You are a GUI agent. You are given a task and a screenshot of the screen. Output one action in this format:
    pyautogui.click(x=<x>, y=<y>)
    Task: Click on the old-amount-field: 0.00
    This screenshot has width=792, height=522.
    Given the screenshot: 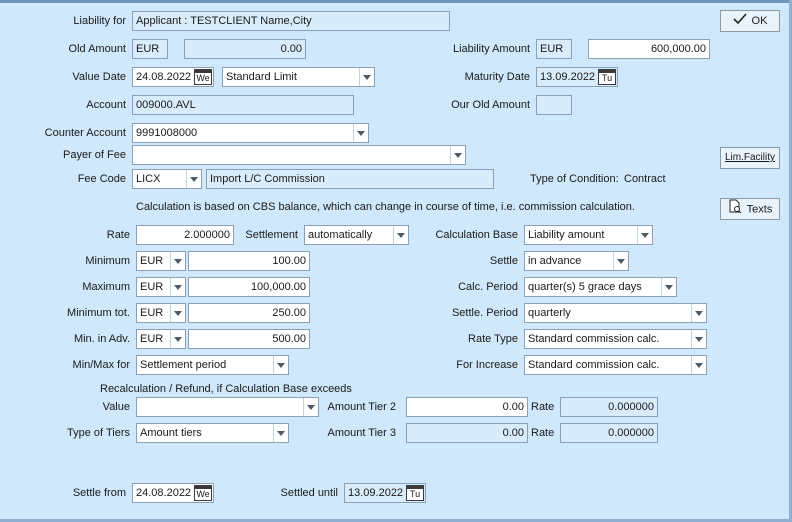 What is the action you would take?
    pyautogui.click(x=245, y=49)
    